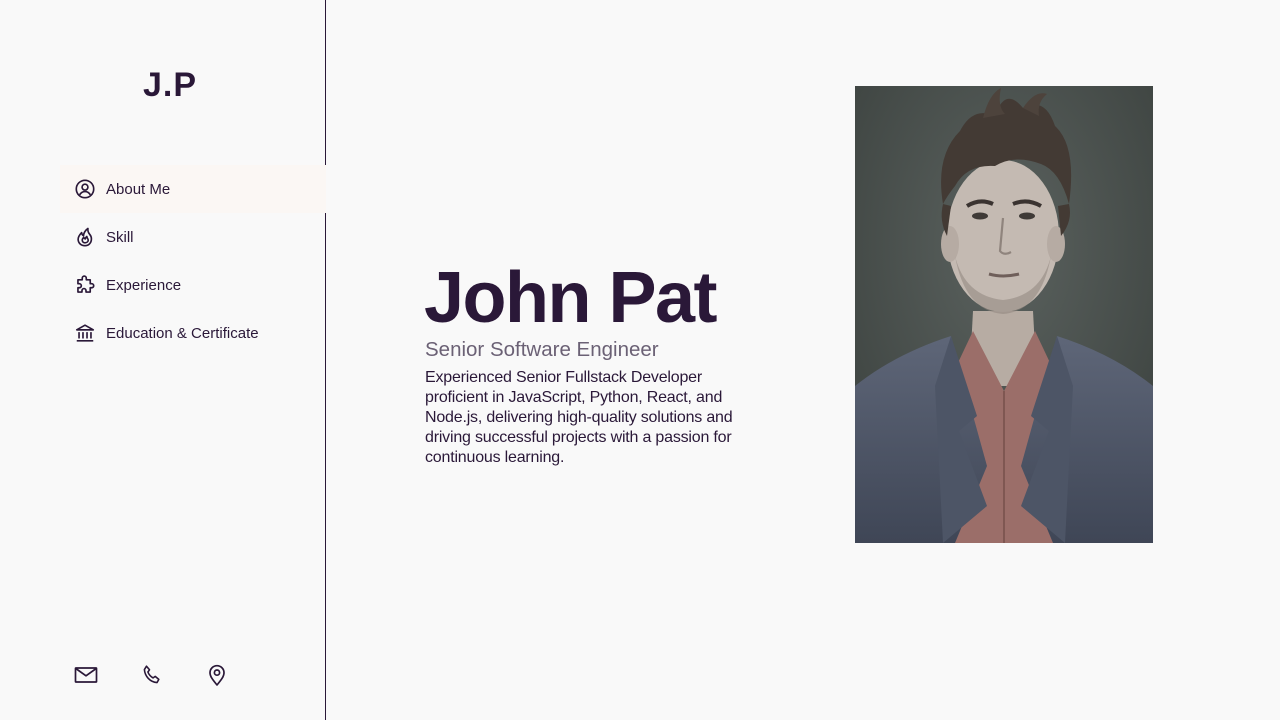 The width and height of the screenshot is (1280, 720). I want to click on phone-icon, so click(152, 675).